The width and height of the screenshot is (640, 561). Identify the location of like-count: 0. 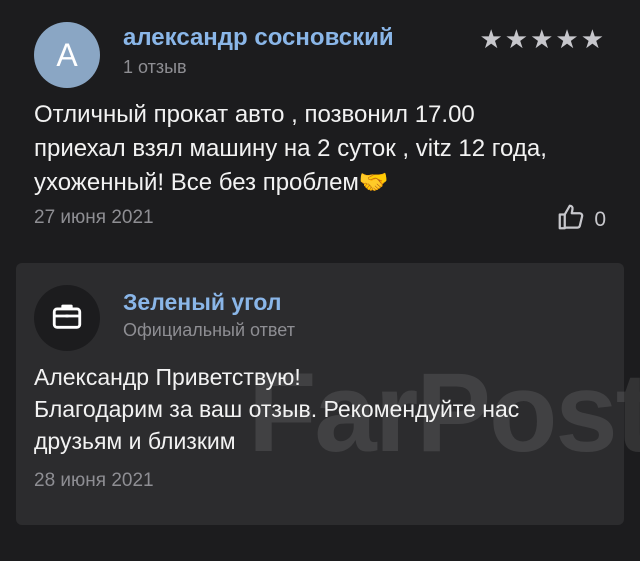
(600, 219).